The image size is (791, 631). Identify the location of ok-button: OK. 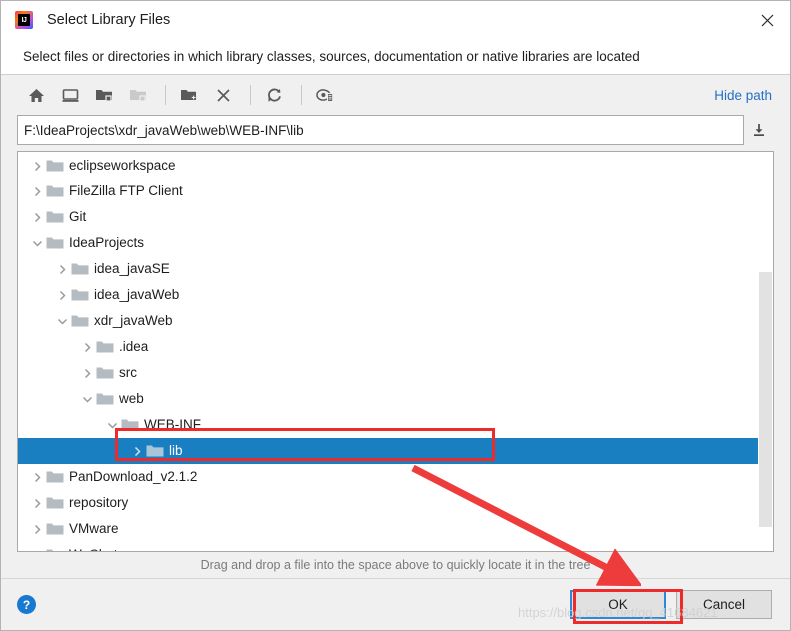
(618, 604).